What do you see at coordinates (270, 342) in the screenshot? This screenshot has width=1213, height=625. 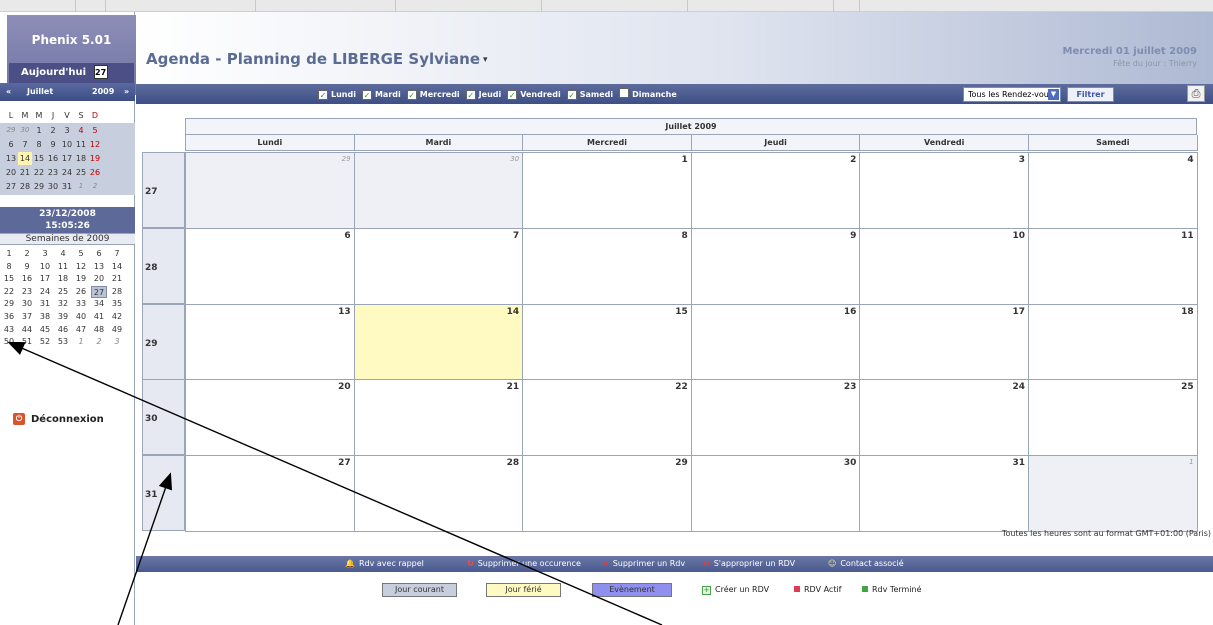 I see `day-cell: 13` at bounding box center [270, 342].